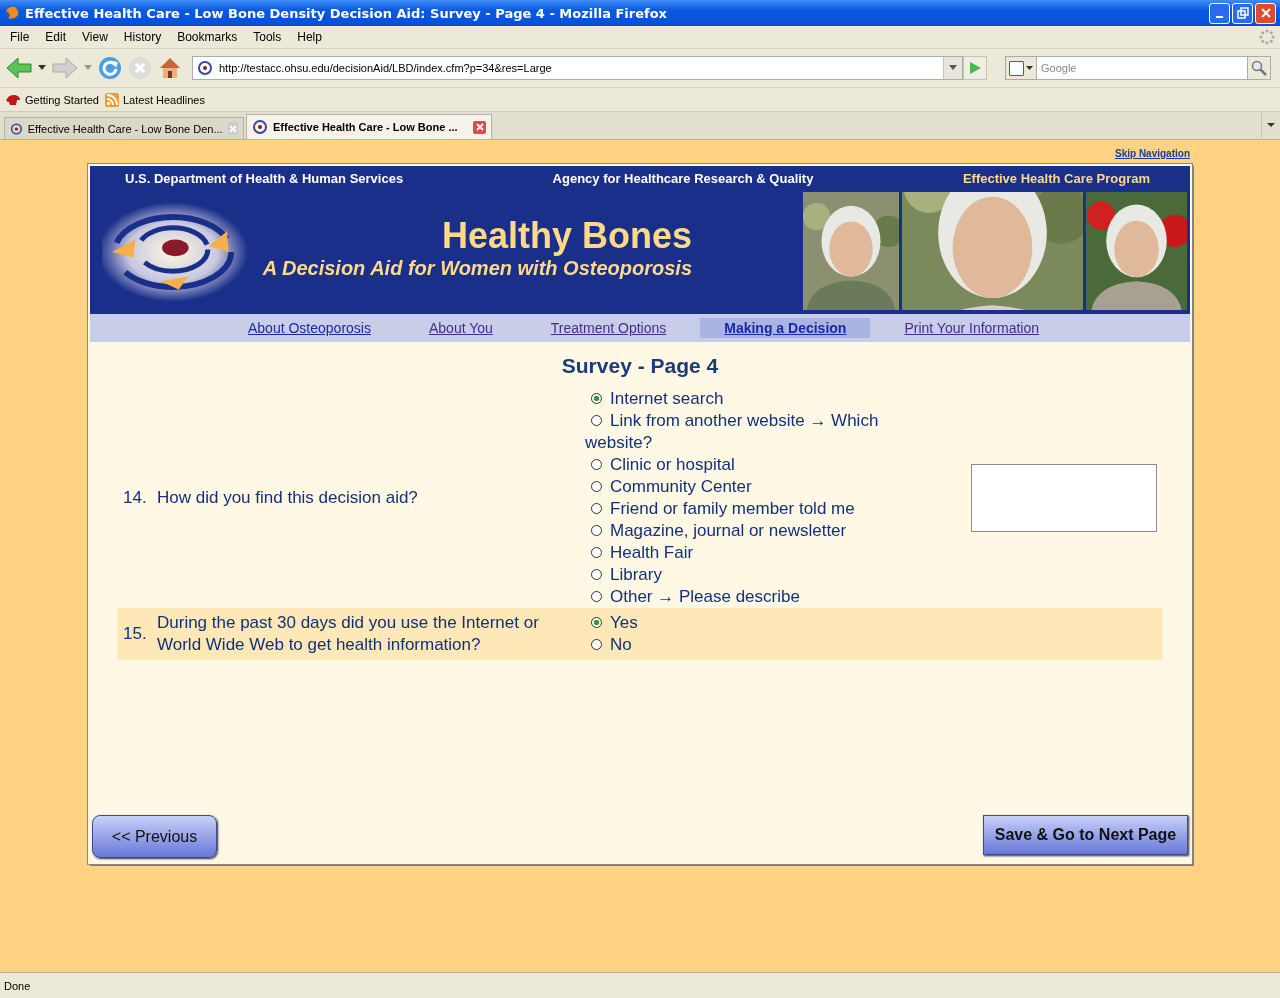  Describe the element at coordinates (744, 597) in the screenshot. I see `radio-option: Other → Please describe` at that location.